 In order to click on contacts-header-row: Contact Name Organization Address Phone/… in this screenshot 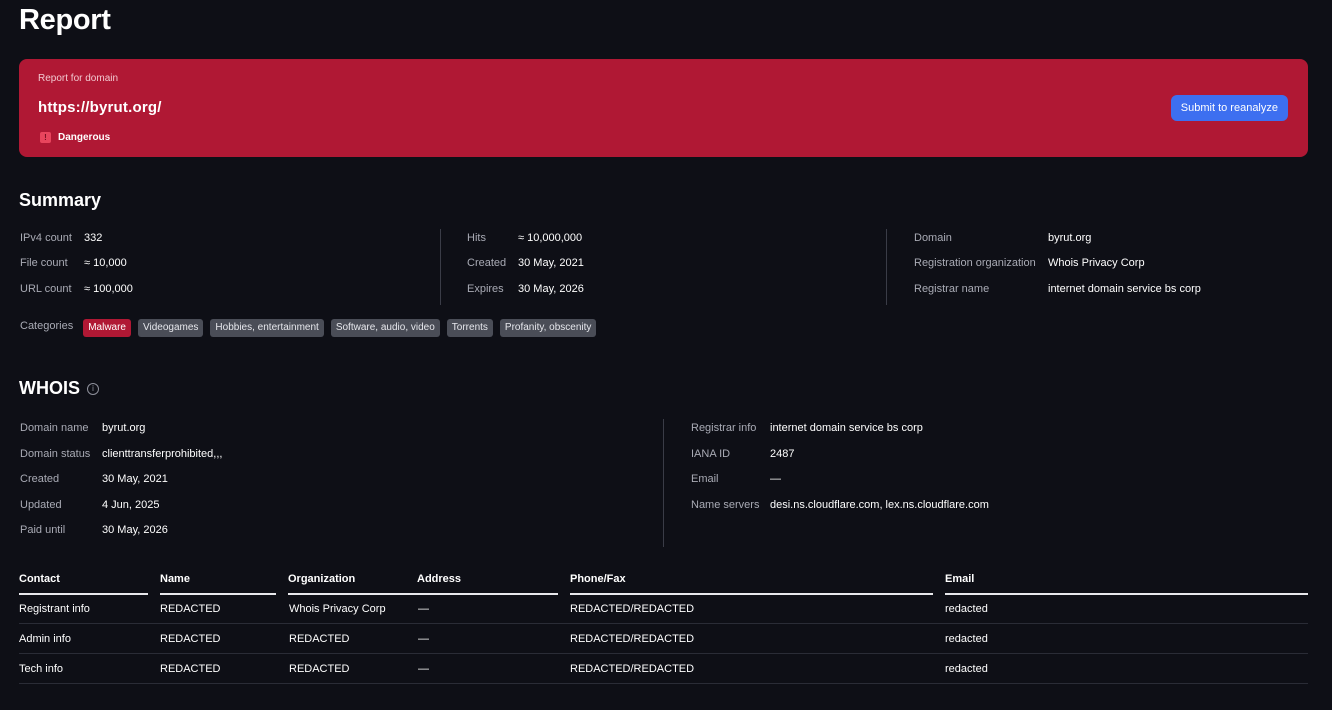, I will do `click(663, 584)`.